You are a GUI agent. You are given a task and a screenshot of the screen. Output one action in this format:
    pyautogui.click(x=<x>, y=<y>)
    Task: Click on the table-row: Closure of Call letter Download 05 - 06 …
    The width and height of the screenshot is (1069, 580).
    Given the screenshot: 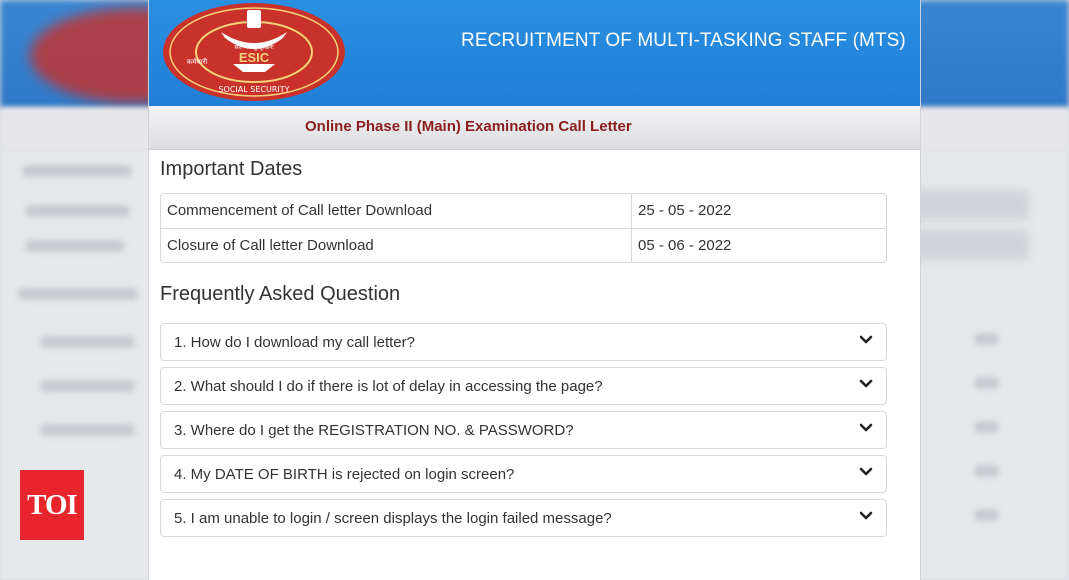 What is the action you would take?
    pyautogui.click(x=523, y=245)
    